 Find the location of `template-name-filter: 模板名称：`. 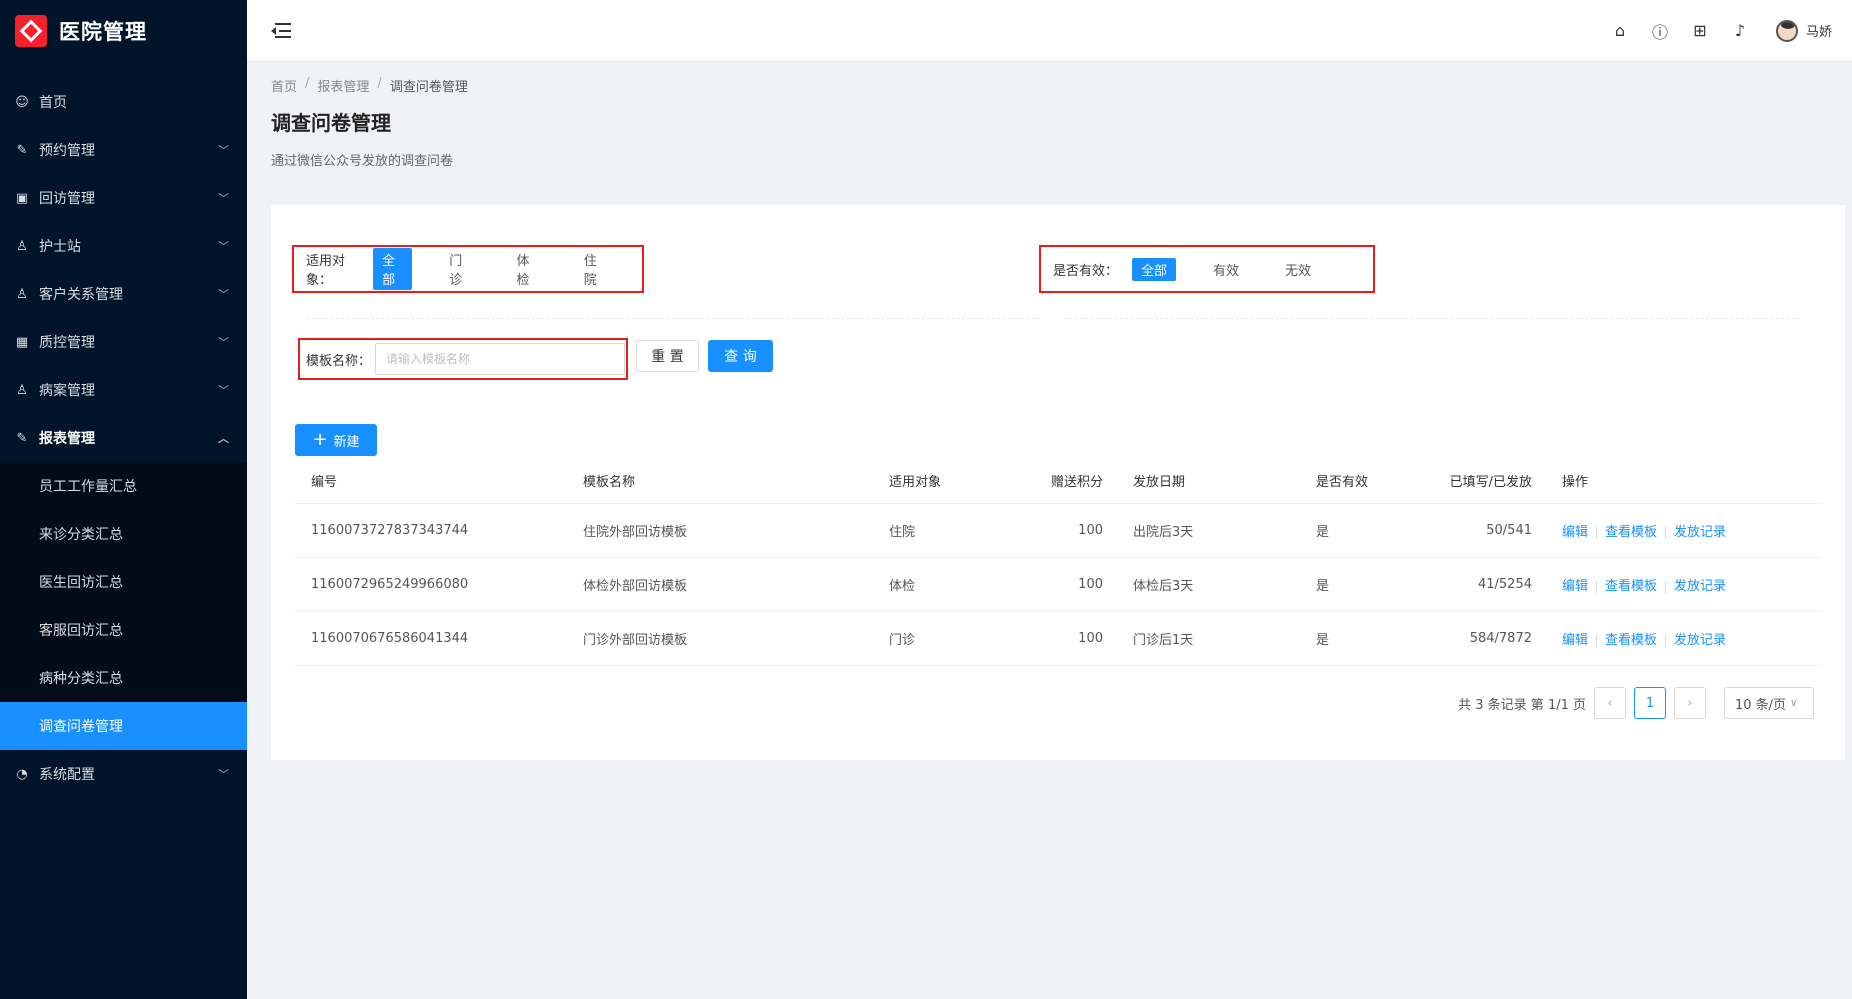

template-name-filter: 模板名称： is located at coordinates (463, 359).